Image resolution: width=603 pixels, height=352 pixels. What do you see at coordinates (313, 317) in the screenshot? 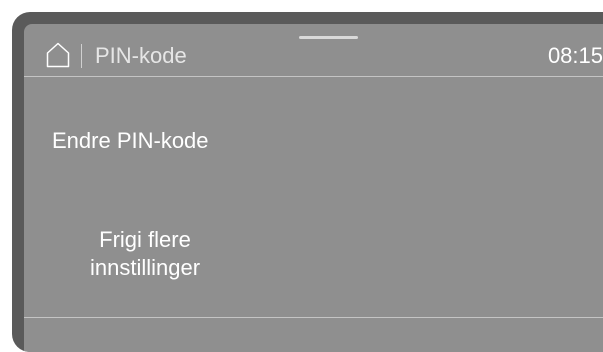
I see `footer-divider` at bounding box center [313, 317].